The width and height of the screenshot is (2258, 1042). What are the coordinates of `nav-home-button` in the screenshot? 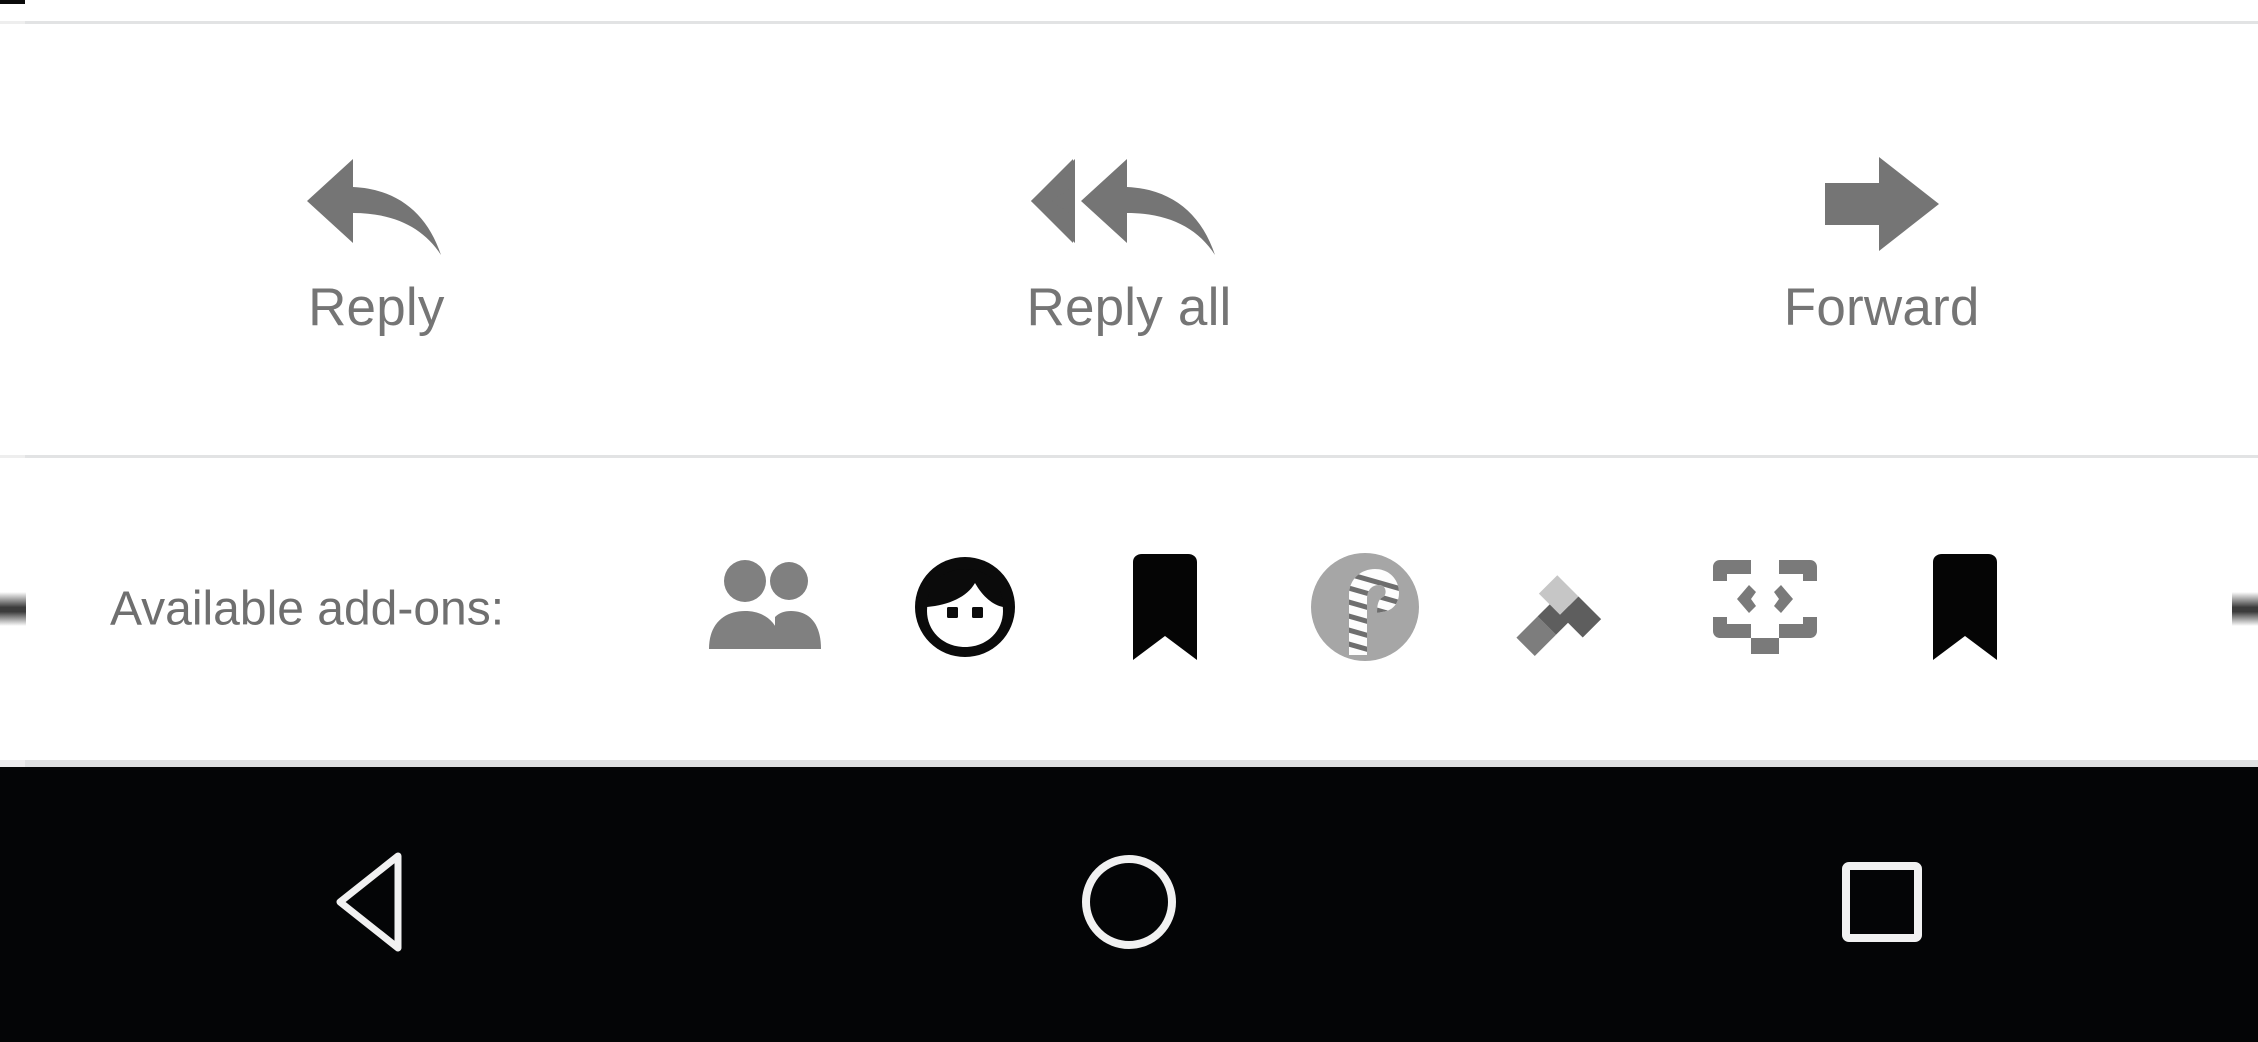 It's located at (1129, 904).